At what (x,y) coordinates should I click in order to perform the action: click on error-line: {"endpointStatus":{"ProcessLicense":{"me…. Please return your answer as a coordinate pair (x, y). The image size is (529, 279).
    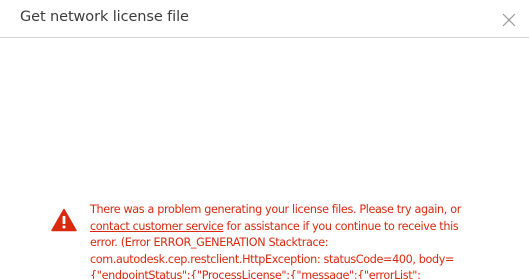
    Looking at the image, I should click on (255, 274).